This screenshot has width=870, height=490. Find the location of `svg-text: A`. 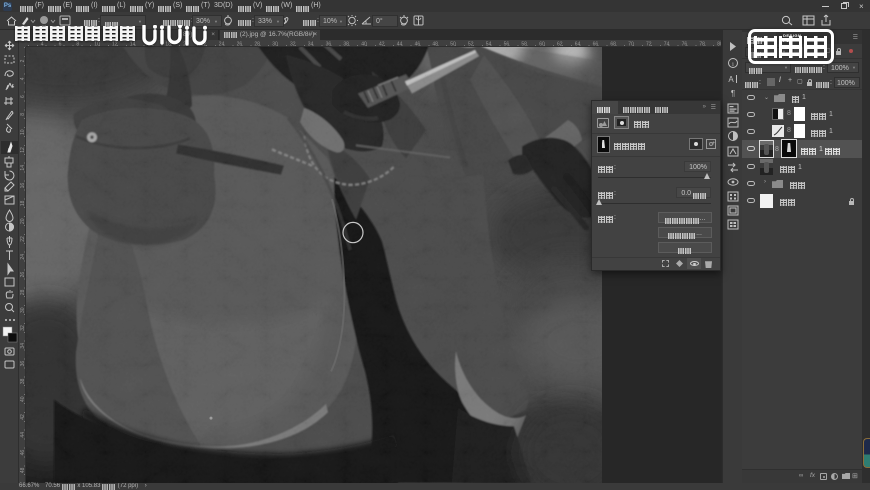

svg-text: A is located at coordinates (731, 79).